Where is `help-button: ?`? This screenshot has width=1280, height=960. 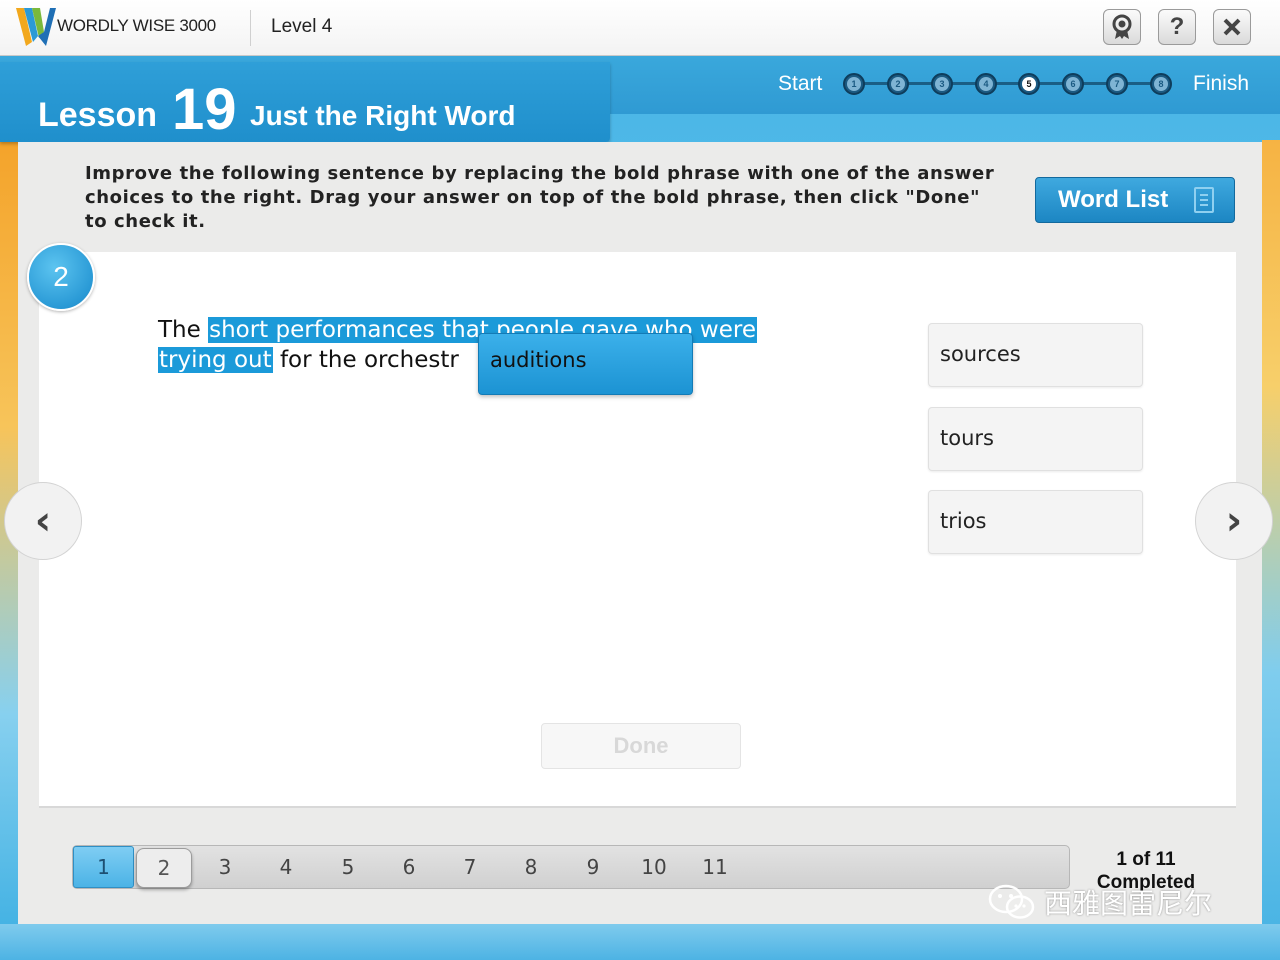
help-button: ? is located at coordinates (1177, 27).